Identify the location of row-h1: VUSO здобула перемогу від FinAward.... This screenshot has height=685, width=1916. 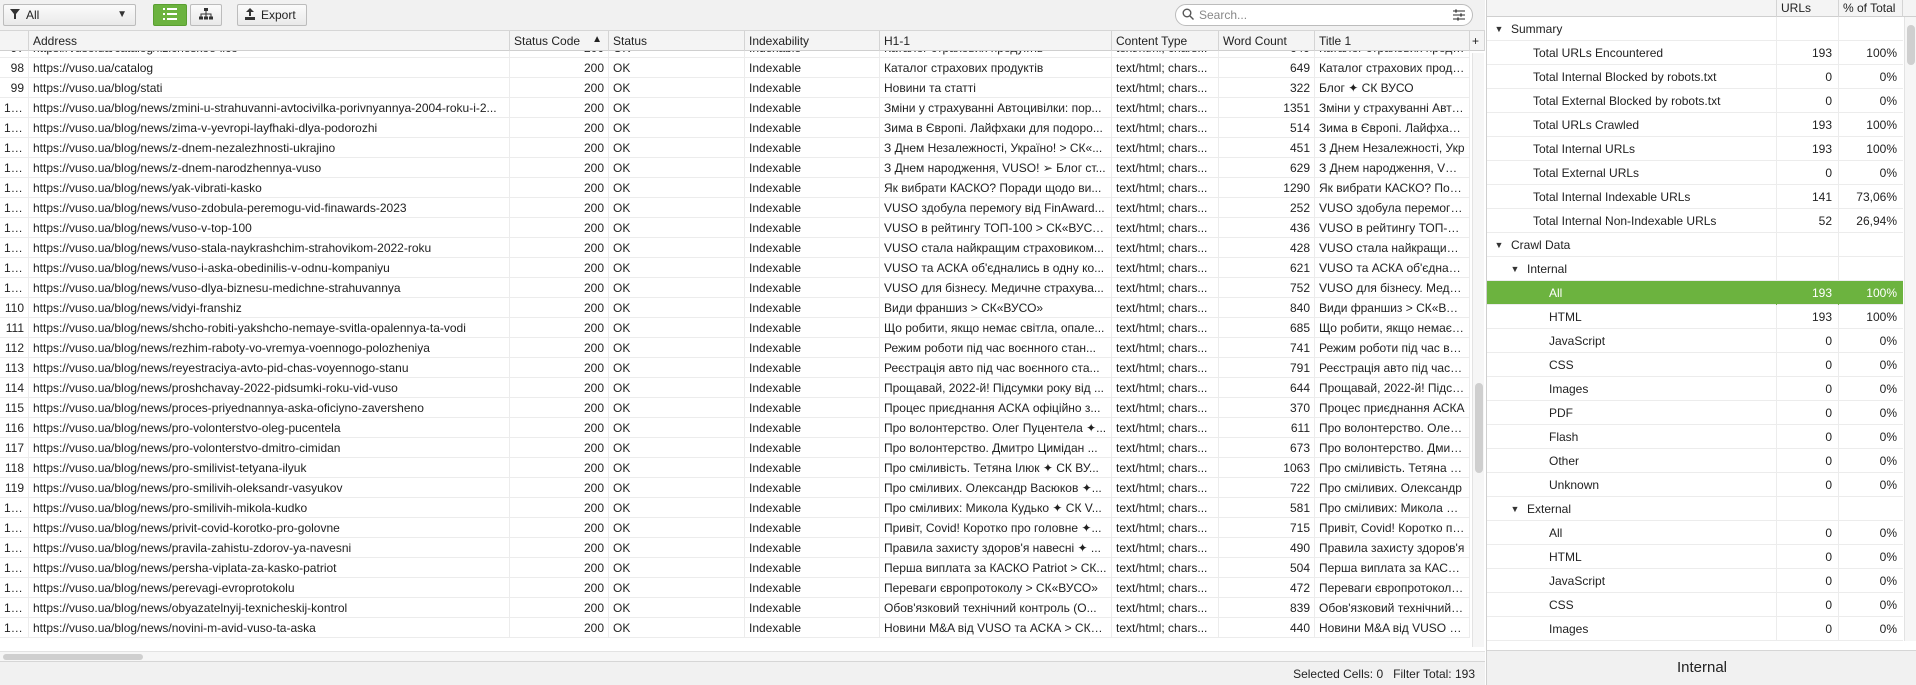
(996, 208).